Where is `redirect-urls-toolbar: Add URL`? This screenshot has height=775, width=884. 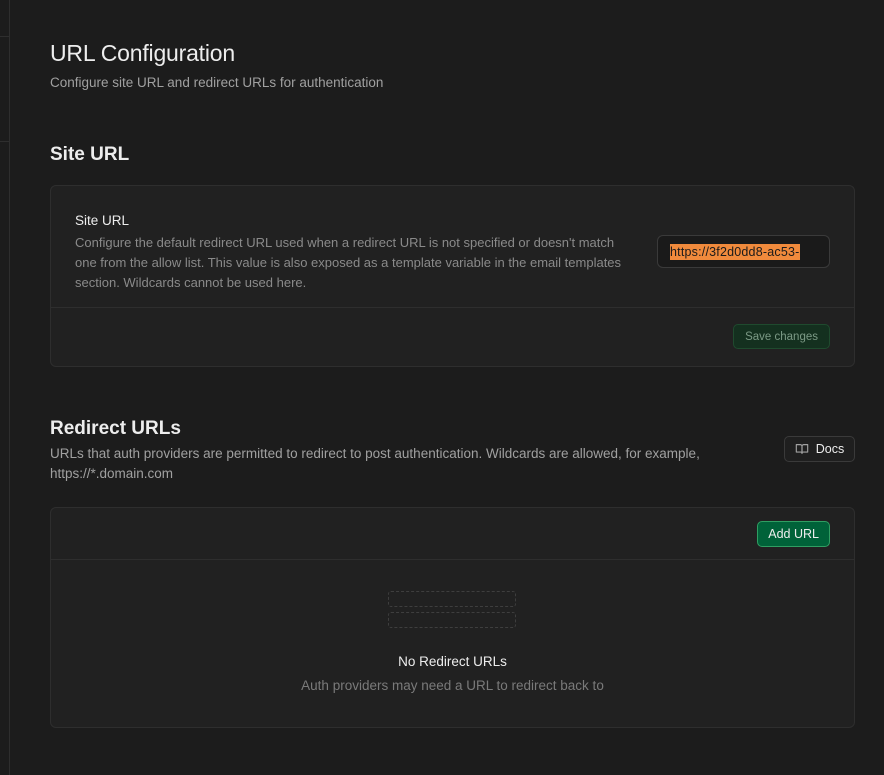
redirect-urls-toolbar: Add URL is located at coordinates (452, 534).